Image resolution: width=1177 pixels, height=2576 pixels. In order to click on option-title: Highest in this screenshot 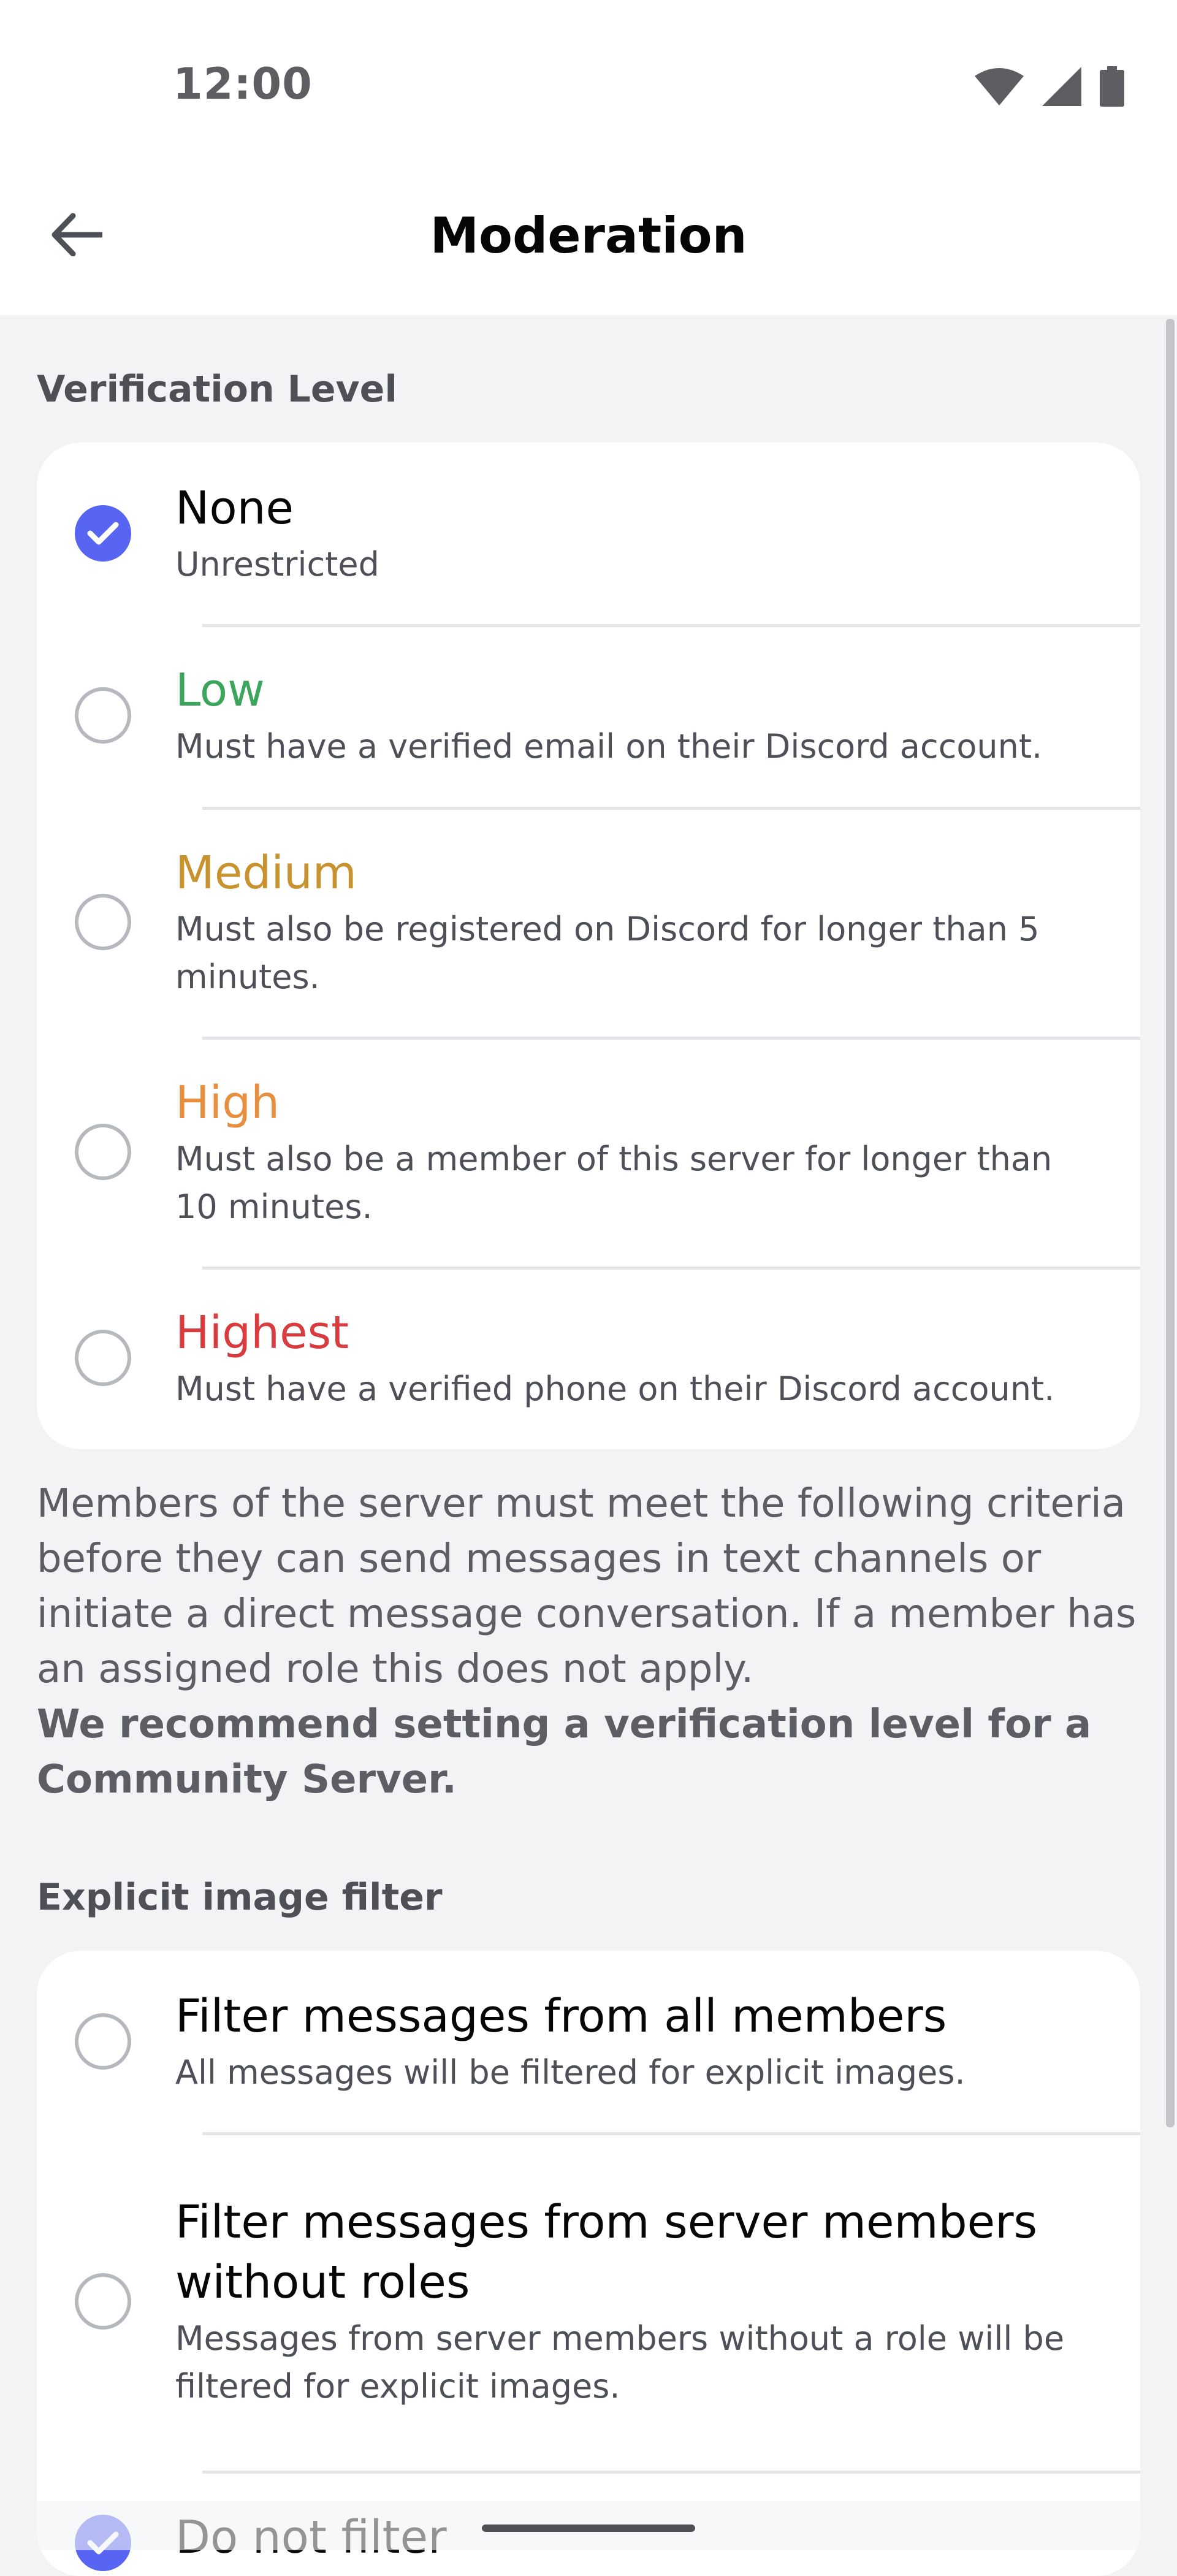, I will do `click(262, 1332)`.